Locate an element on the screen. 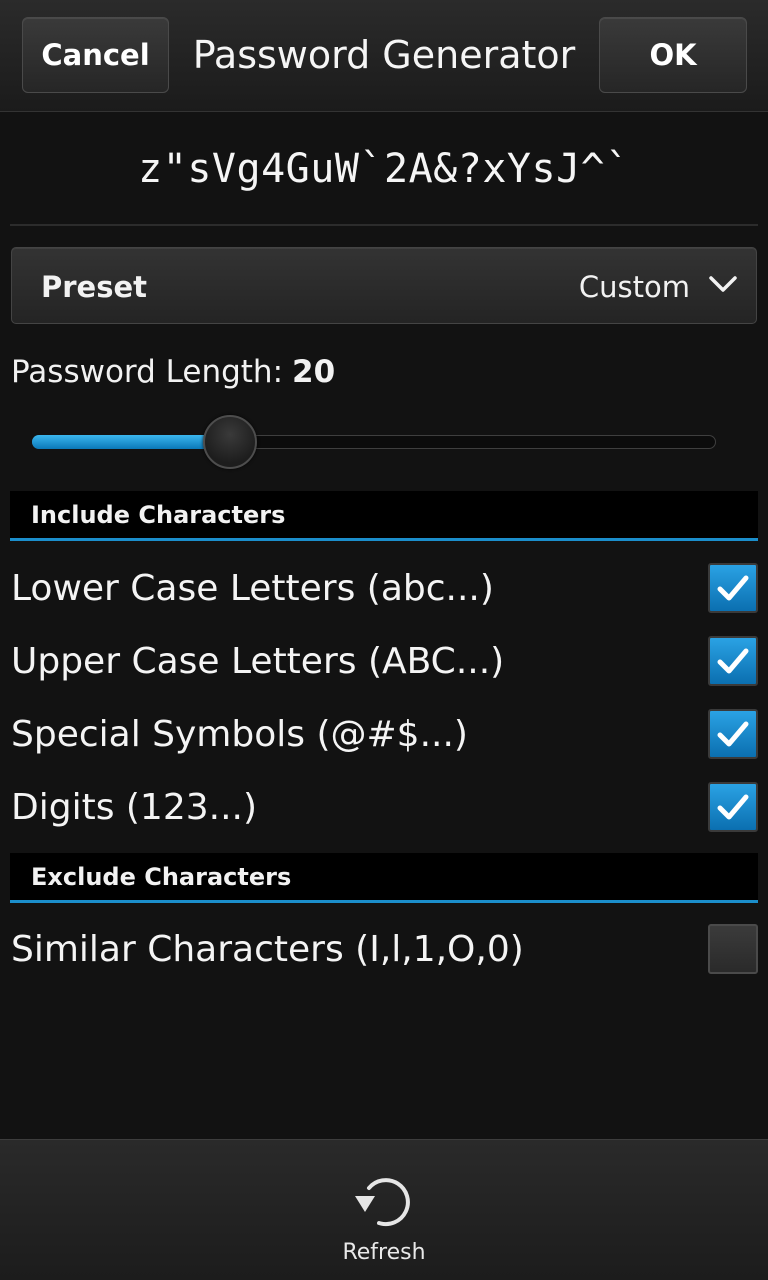 The image size is (768, 1280). action-bar: Refresh is located at coordinates (384, 1209).